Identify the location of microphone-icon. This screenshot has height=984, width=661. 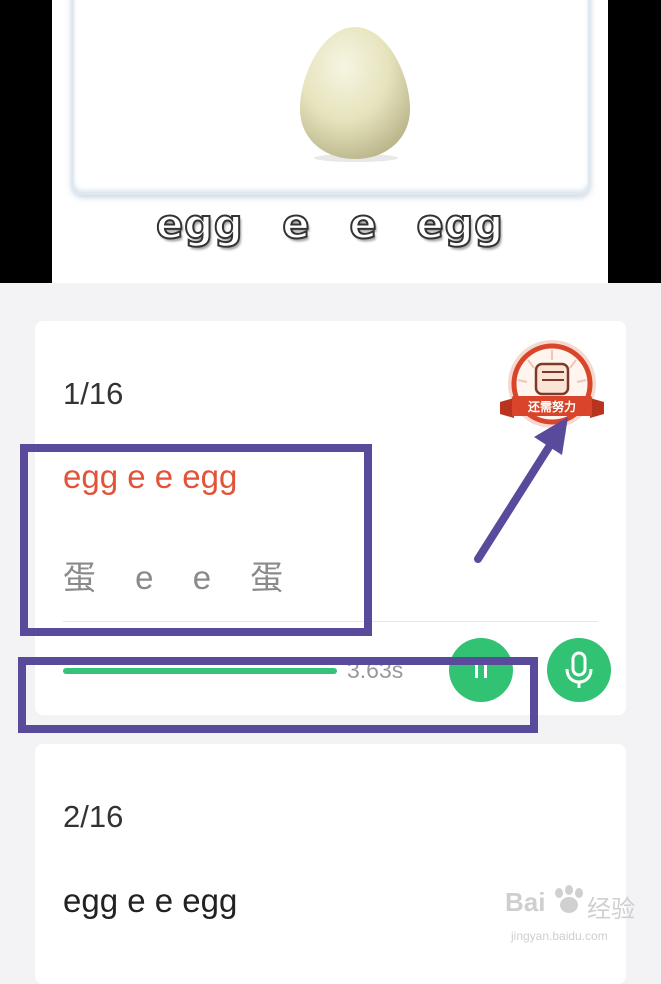
(579, 669).